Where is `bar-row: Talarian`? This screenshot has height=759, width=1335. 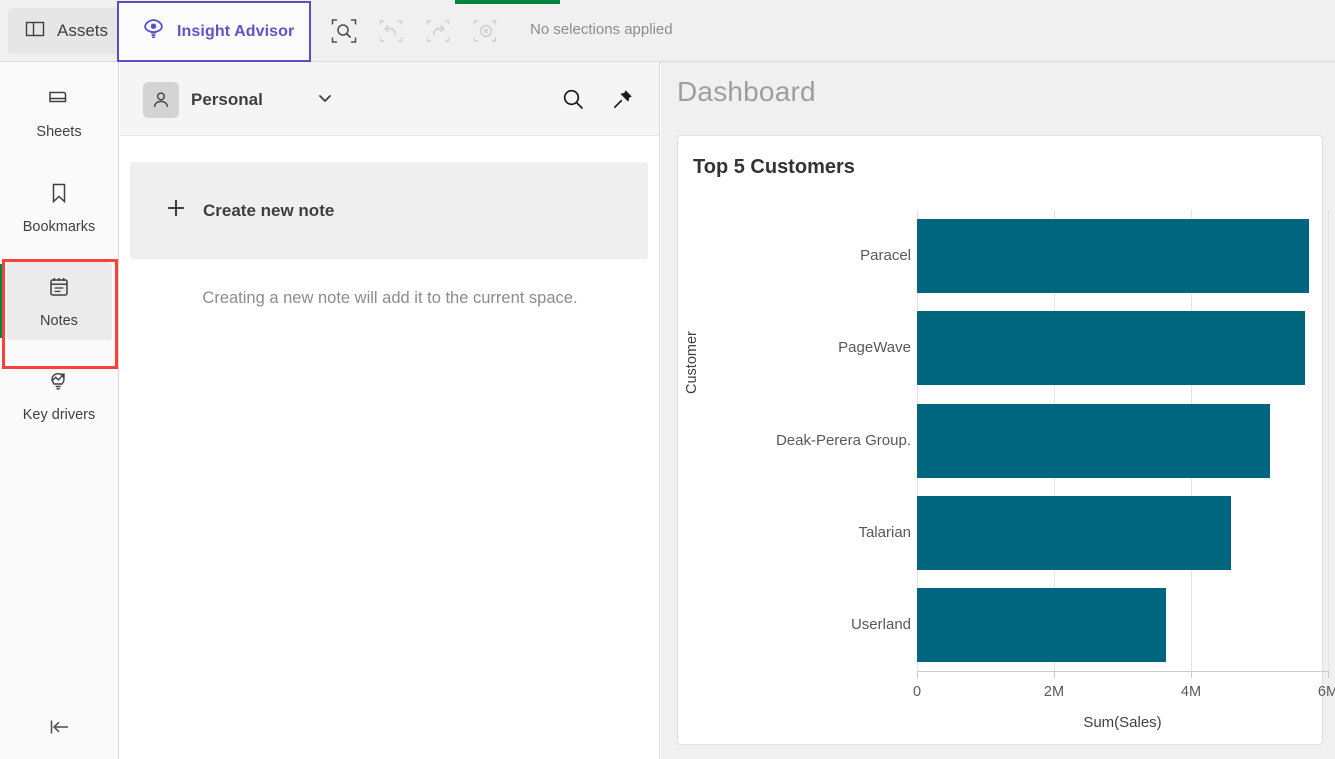
bar-row: Talarian is located at coordinates (1001, 532).